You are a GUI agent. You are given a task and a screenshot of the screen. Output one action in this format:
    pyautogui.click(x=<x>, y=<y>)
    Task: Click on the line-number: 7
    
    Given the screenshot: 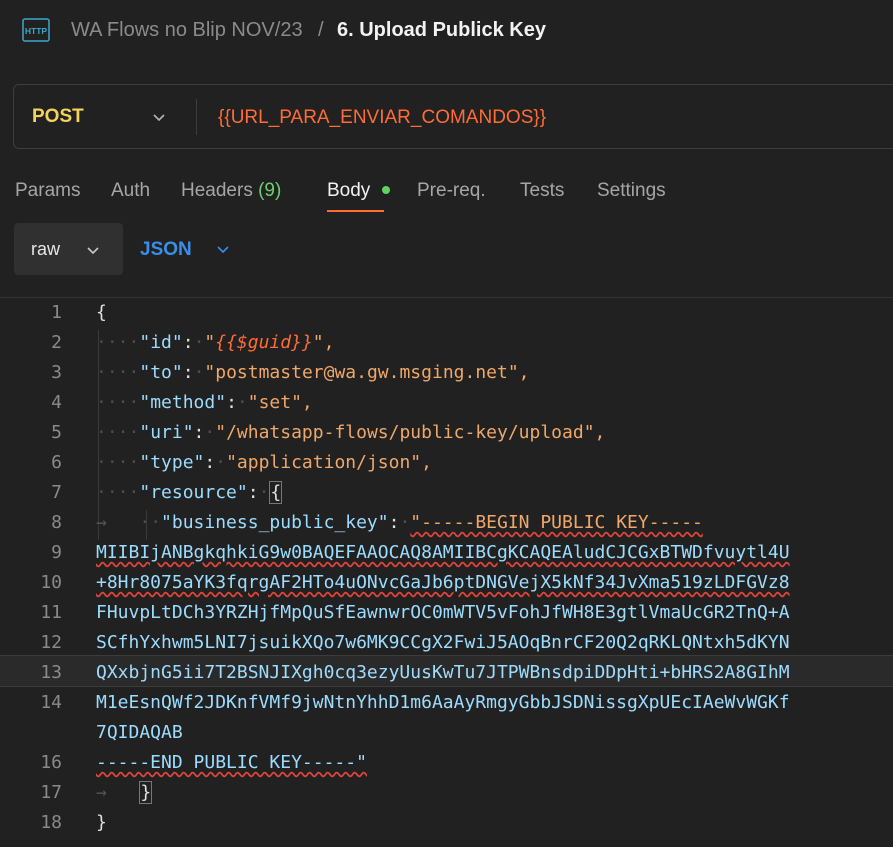 What is the action you would take?
    pyautogui.click(x=56, y=492)
    